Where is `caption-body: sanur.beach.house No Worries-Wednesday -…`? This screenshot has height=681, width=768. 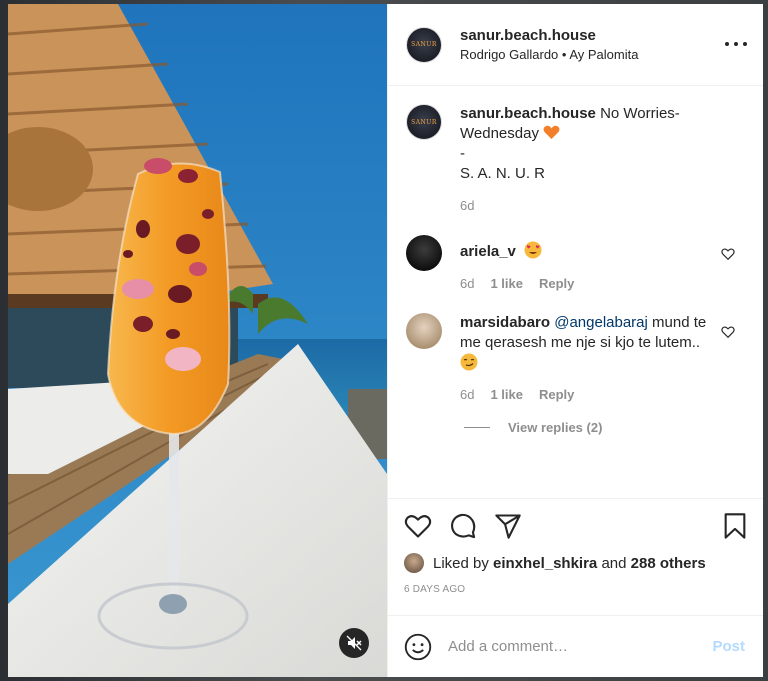 caption-body: sanur.beach.house No Worries-Wednesday -… is located at coordinates (602, 158).